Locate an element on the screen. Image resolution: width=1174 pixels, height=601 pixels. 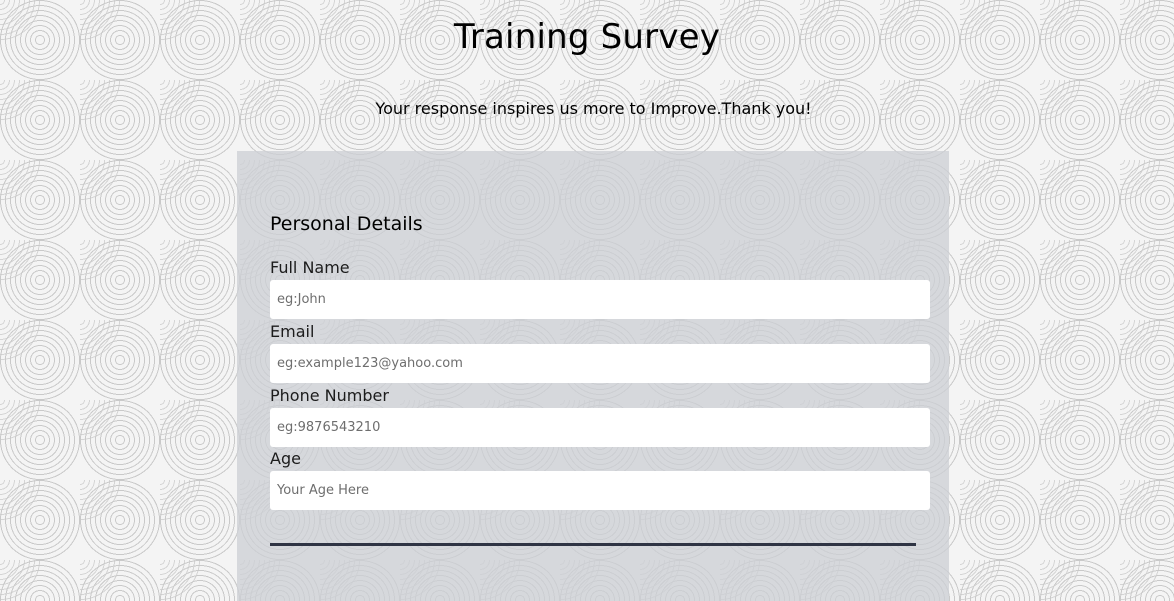
age-input is located at coordinates (600, 490).